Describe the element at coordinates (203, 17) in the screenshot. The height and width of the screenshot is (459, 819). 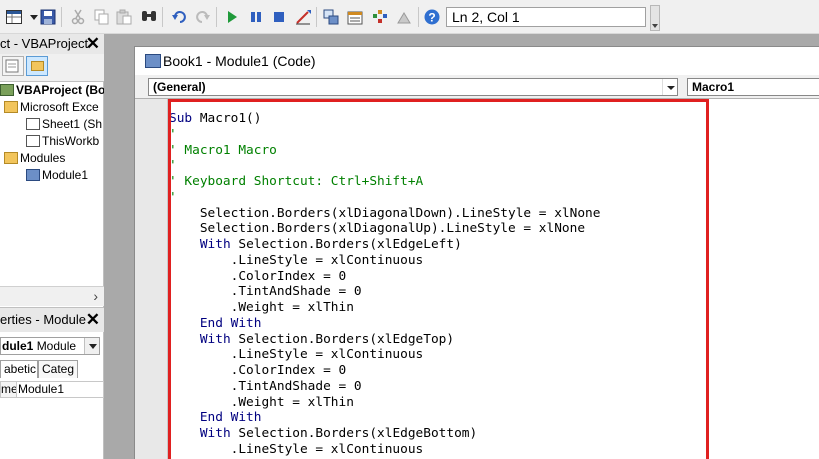
I see `redo-icon` at that location.